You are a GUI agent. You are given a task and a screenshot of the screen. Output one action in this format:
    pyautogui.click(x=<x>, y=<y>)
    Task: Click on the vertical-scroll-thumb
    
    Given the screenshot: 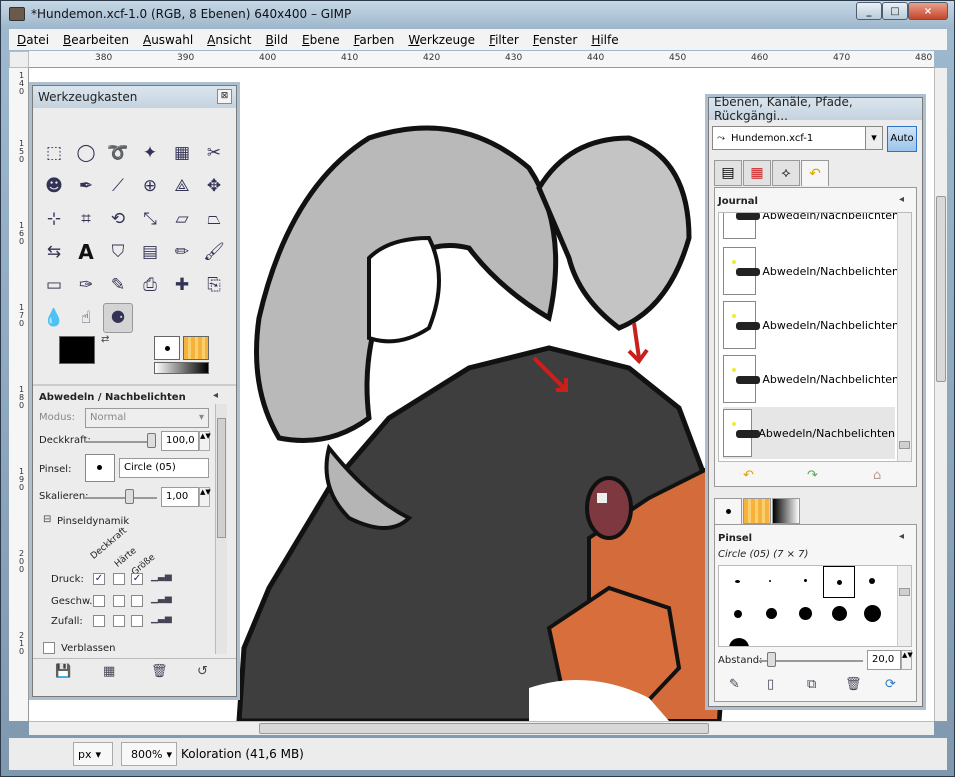 What is the action you would take?
    pyautogui.click(x=941, y=289)
    